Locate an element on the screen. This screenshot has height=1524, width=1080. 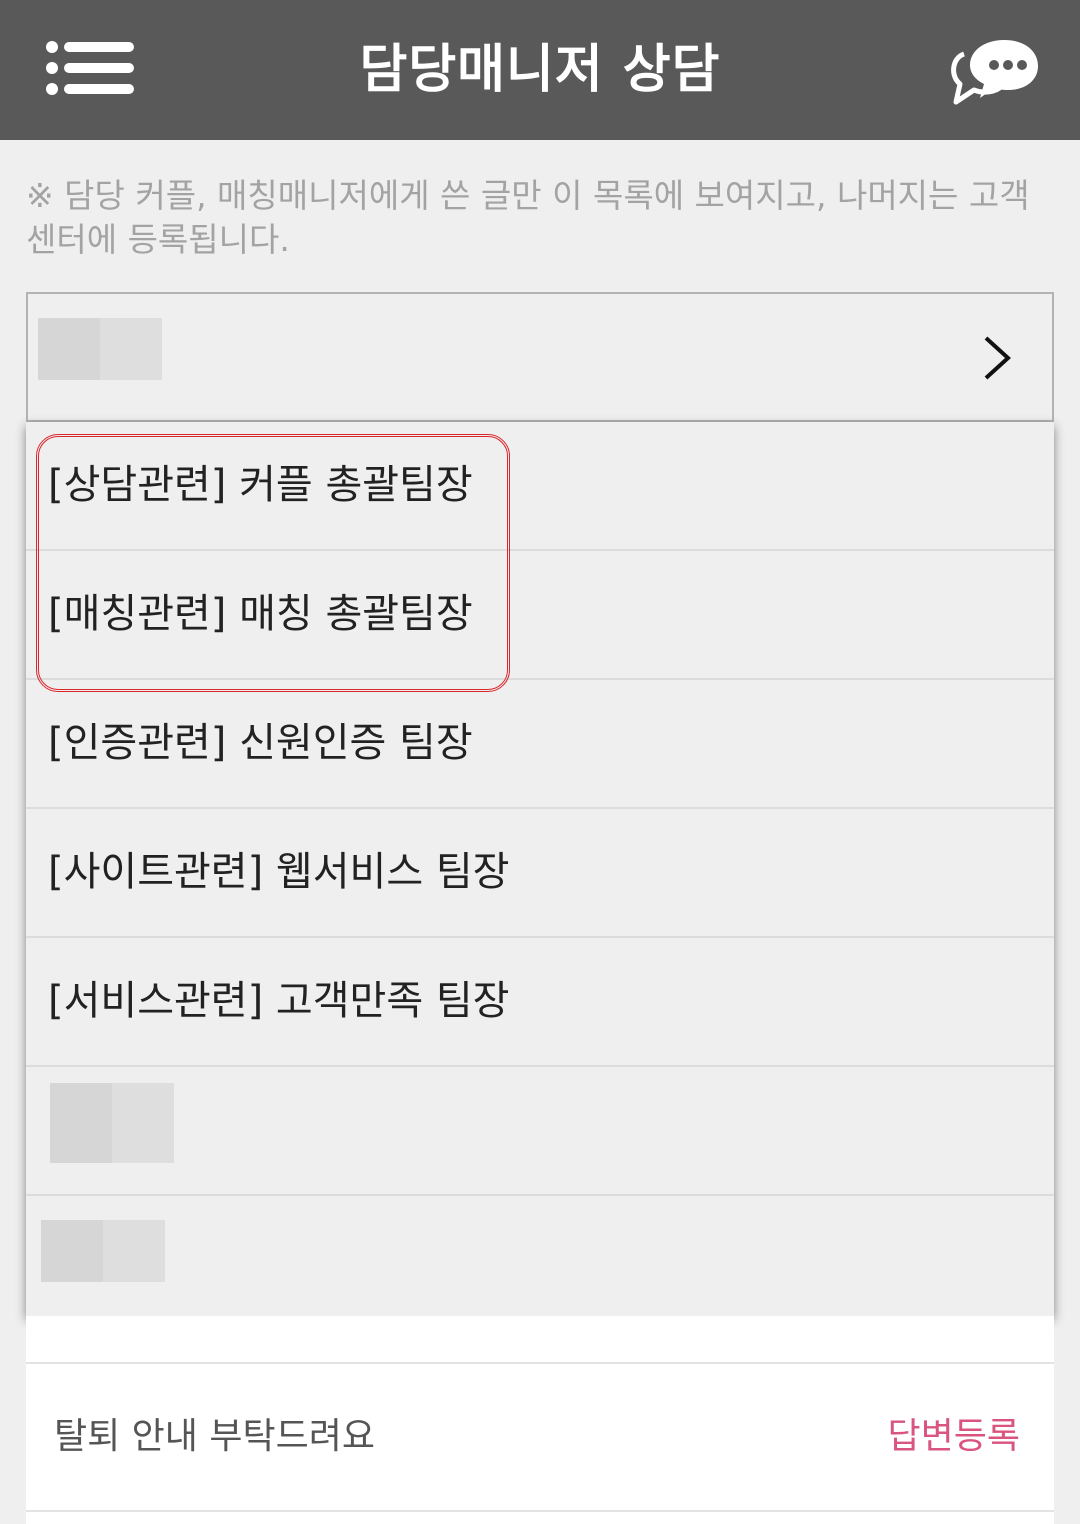
page-title: 담당매니저 상담 is located at coordinates (540, 70).